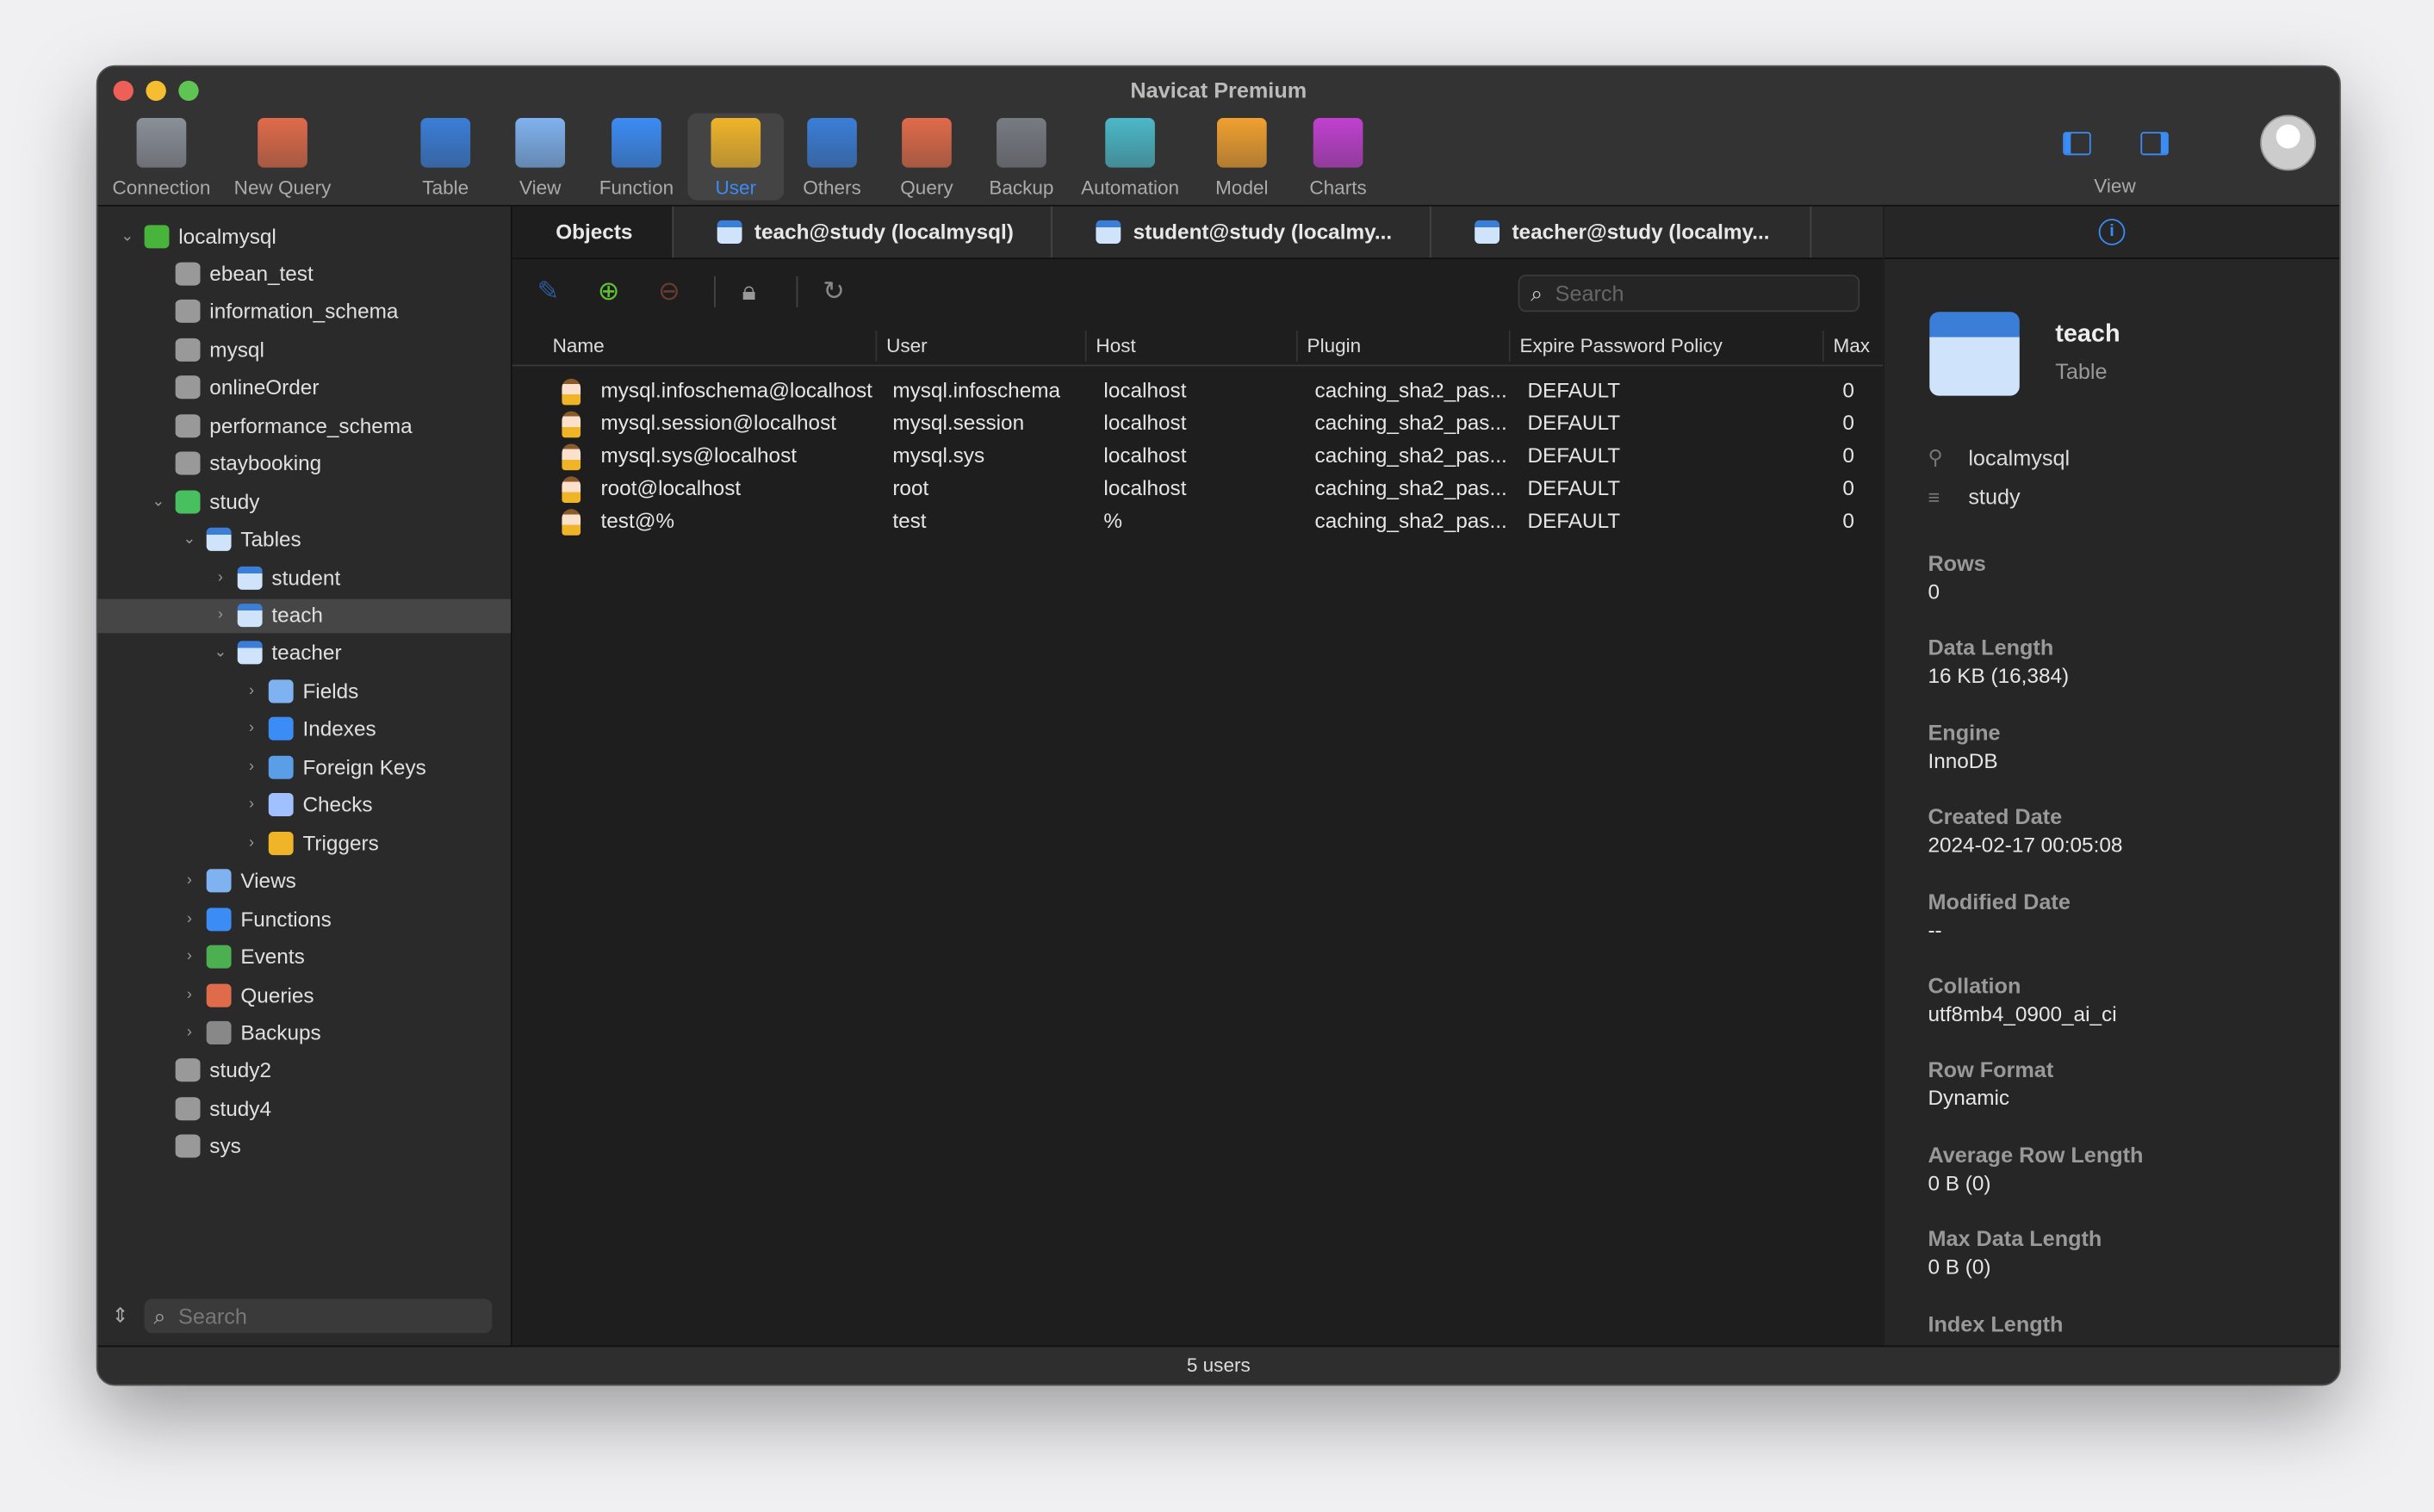  I want to click on toolbar-new-query-button: New Query, so click(282, 157).